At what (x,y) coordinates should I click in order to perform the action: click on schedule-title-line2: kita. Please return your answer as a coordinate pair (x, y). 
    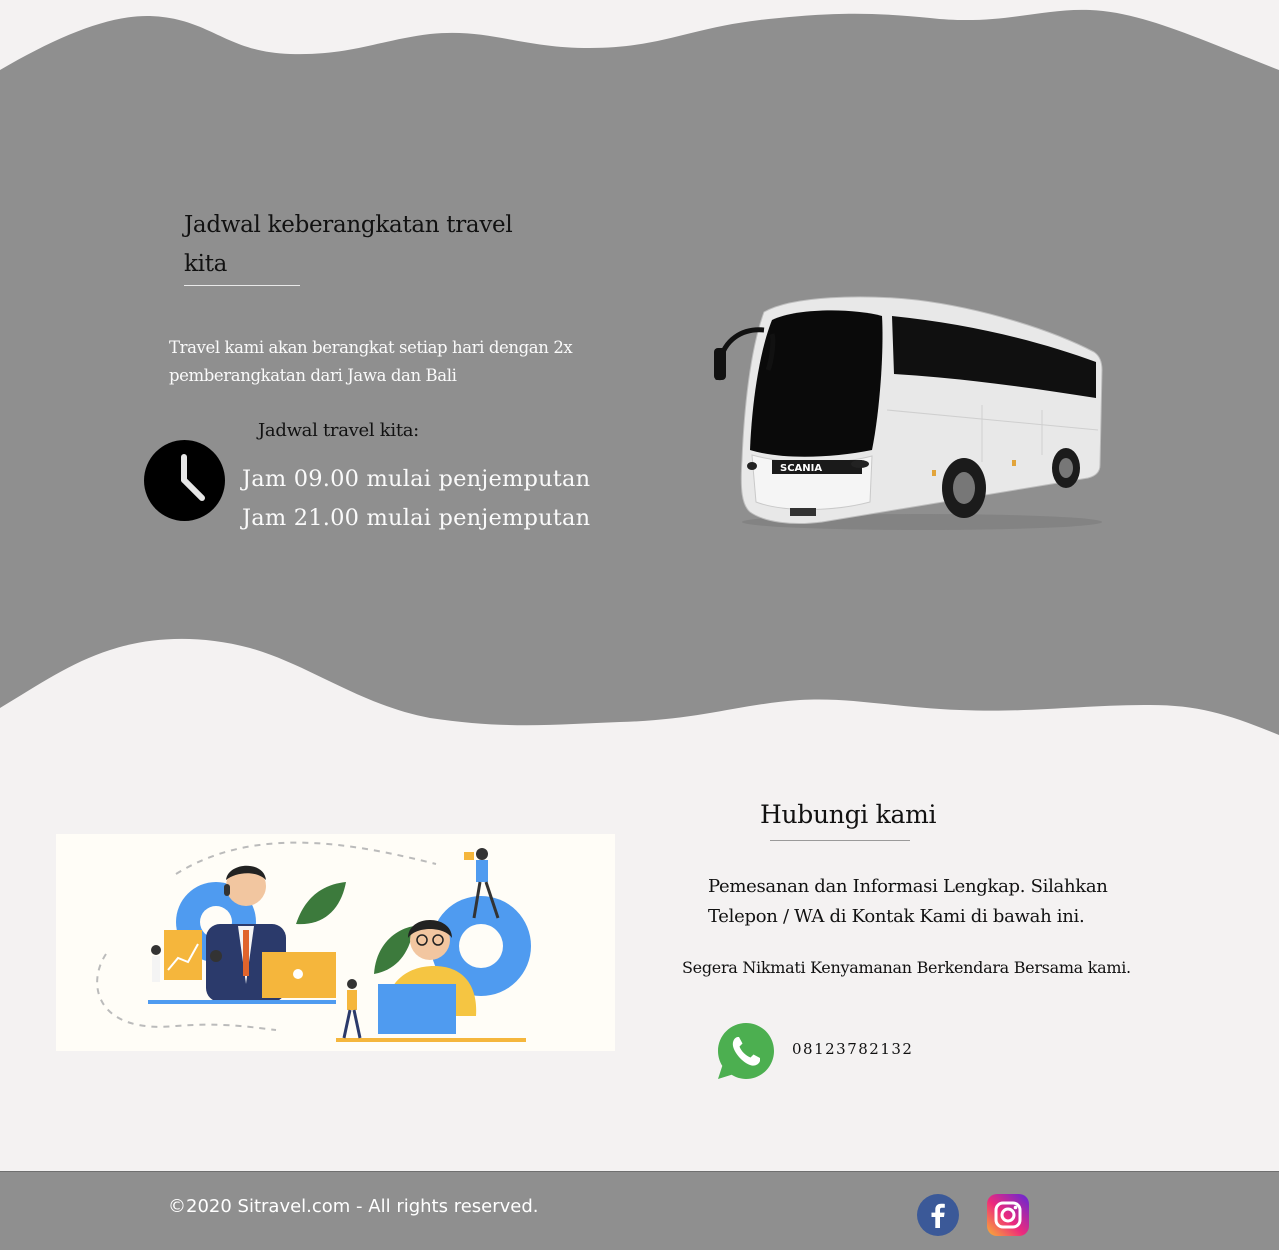
    Looking at the image, I should click on (206, 264).